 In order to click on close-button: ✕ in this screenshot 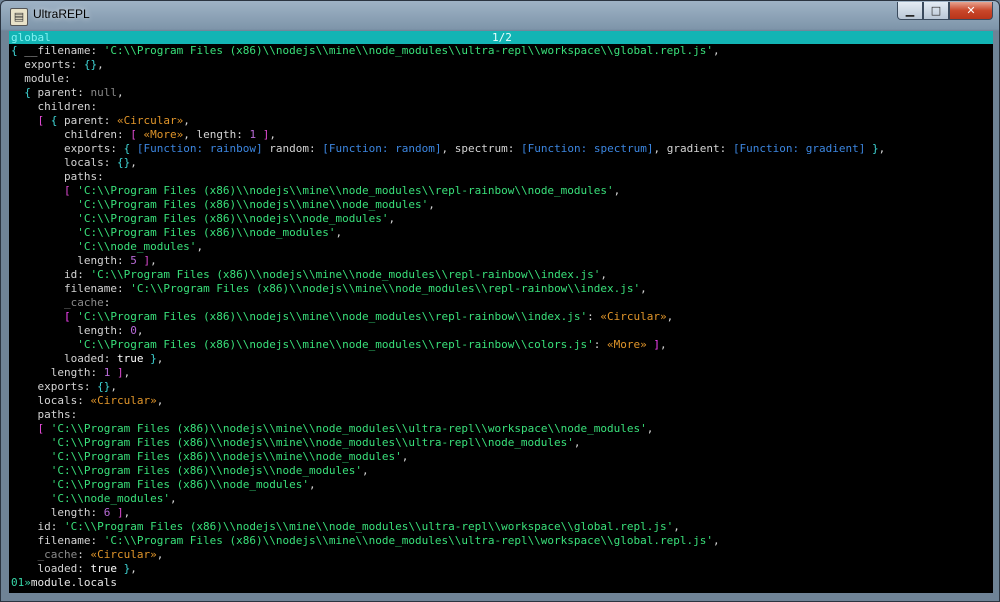, I will do `click(971, 11)`.